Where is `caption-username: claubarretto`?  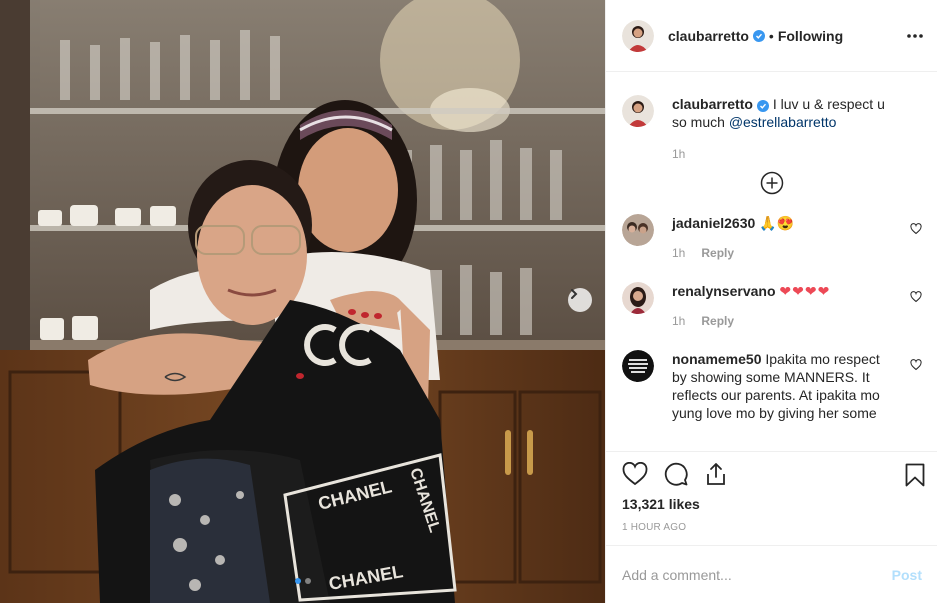 caption-username: claubarretto is located at coordinates (712, 104).